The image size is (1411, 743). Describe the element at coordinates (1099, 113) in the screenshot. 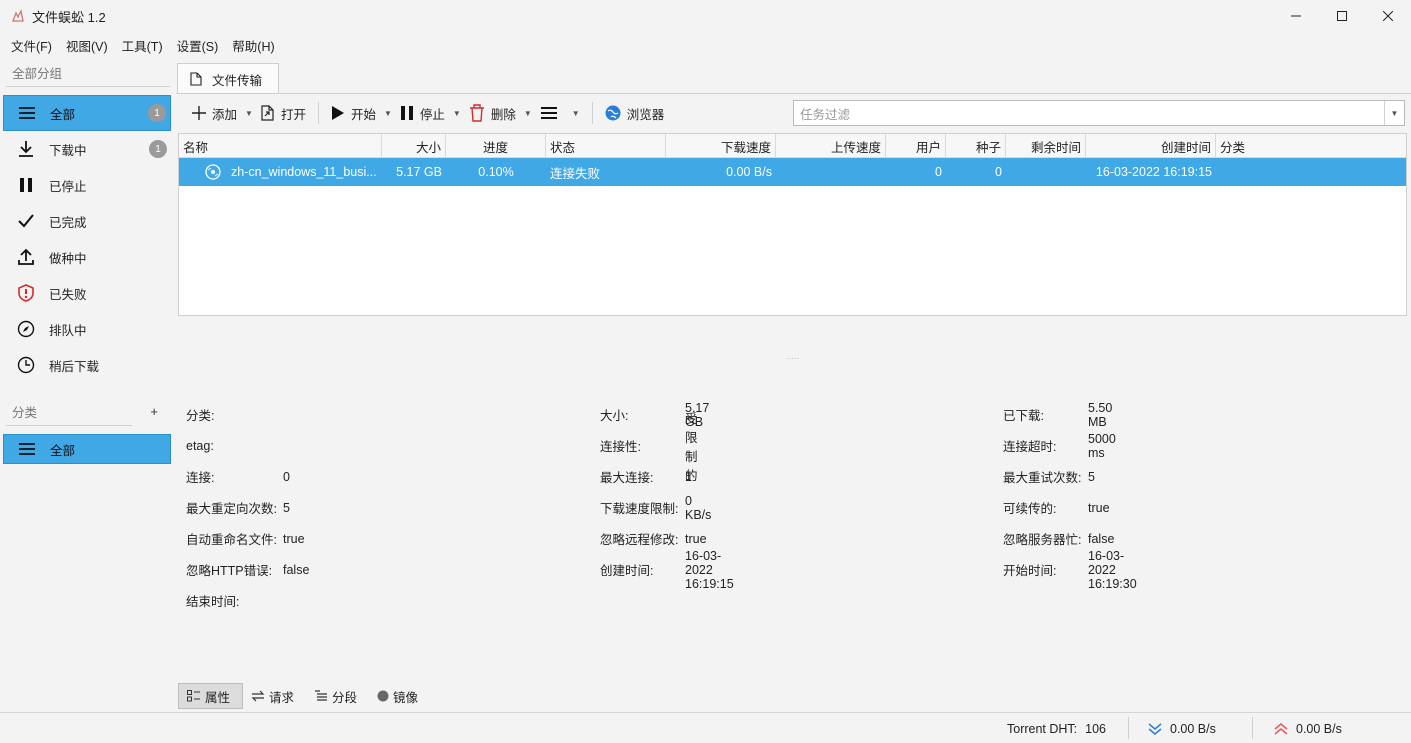

I see `task-filter-input: 任务过滤 ▼` at that location.